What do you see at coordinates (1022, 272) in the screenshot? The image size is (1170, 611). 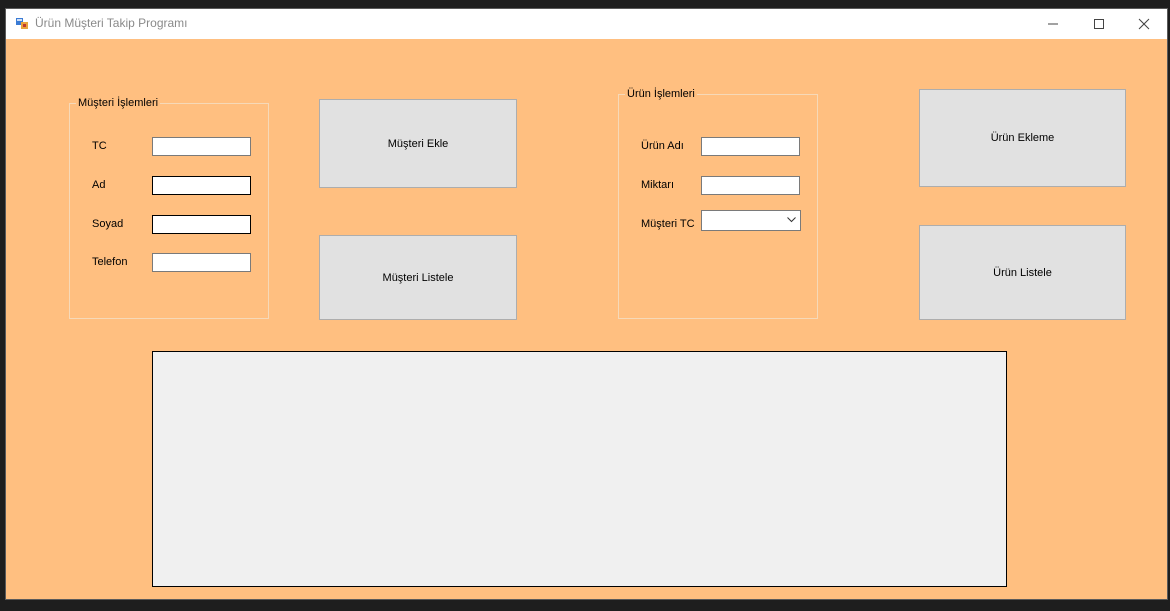 I see `list-products-button: Ürün Listele` at bounding box center [1022, 272].